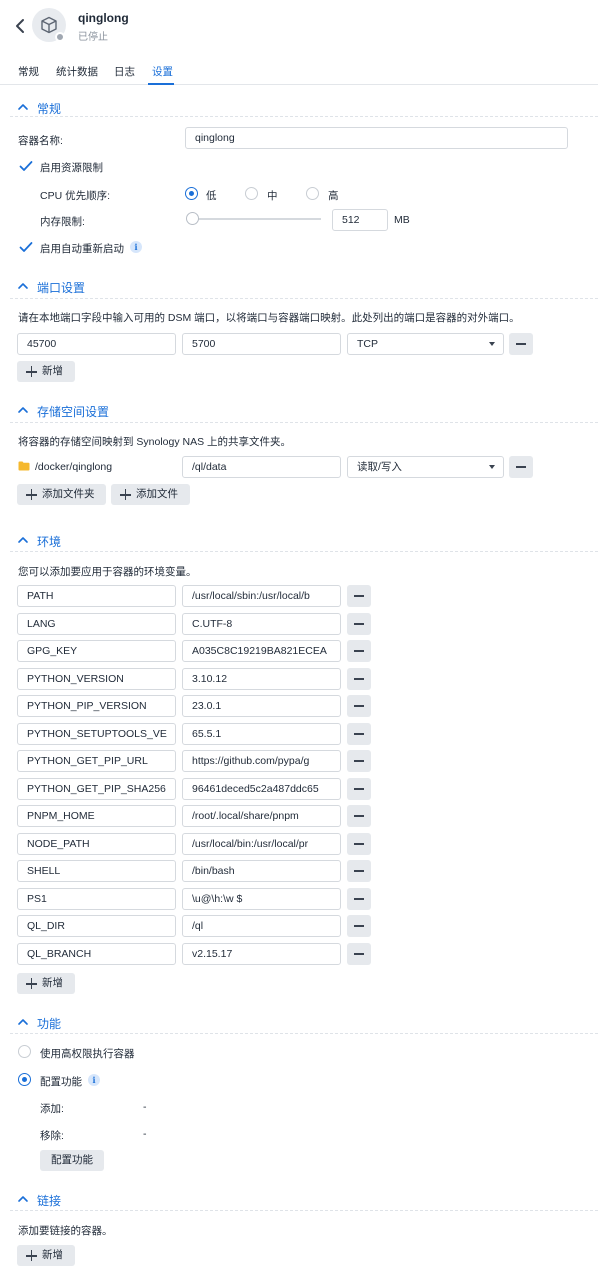 This screenshot has height=1284, width=598. I want to click on tab-settings: 设置, so click(162, 71).